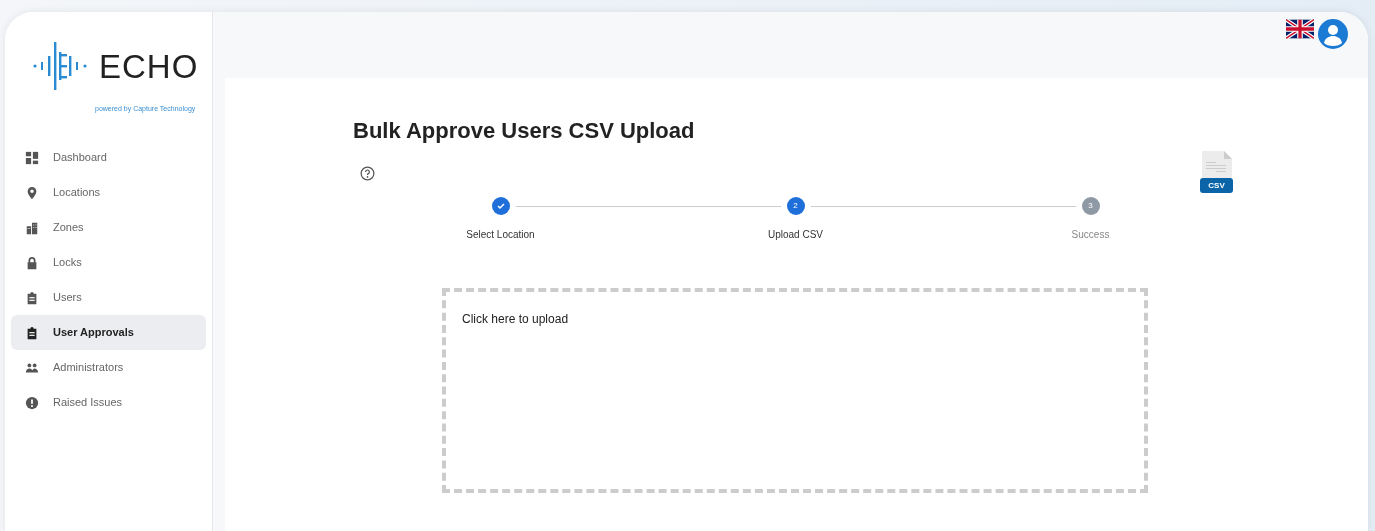  What do you see at coordinates (32, 192) in the screenshot?
I see `map-pin-icon` at bounding box center [32, 192].